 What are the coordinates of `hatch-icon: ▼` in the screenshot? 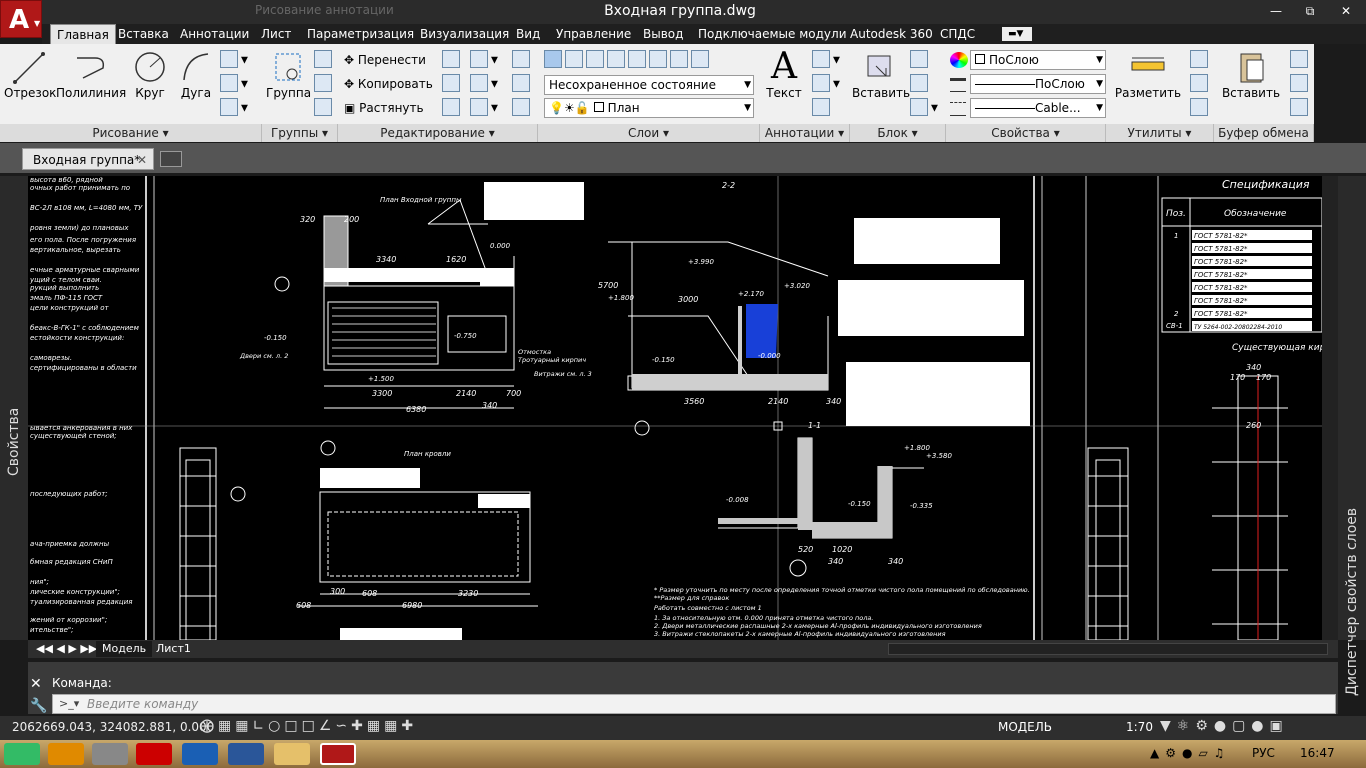 It's located at (234, 83).